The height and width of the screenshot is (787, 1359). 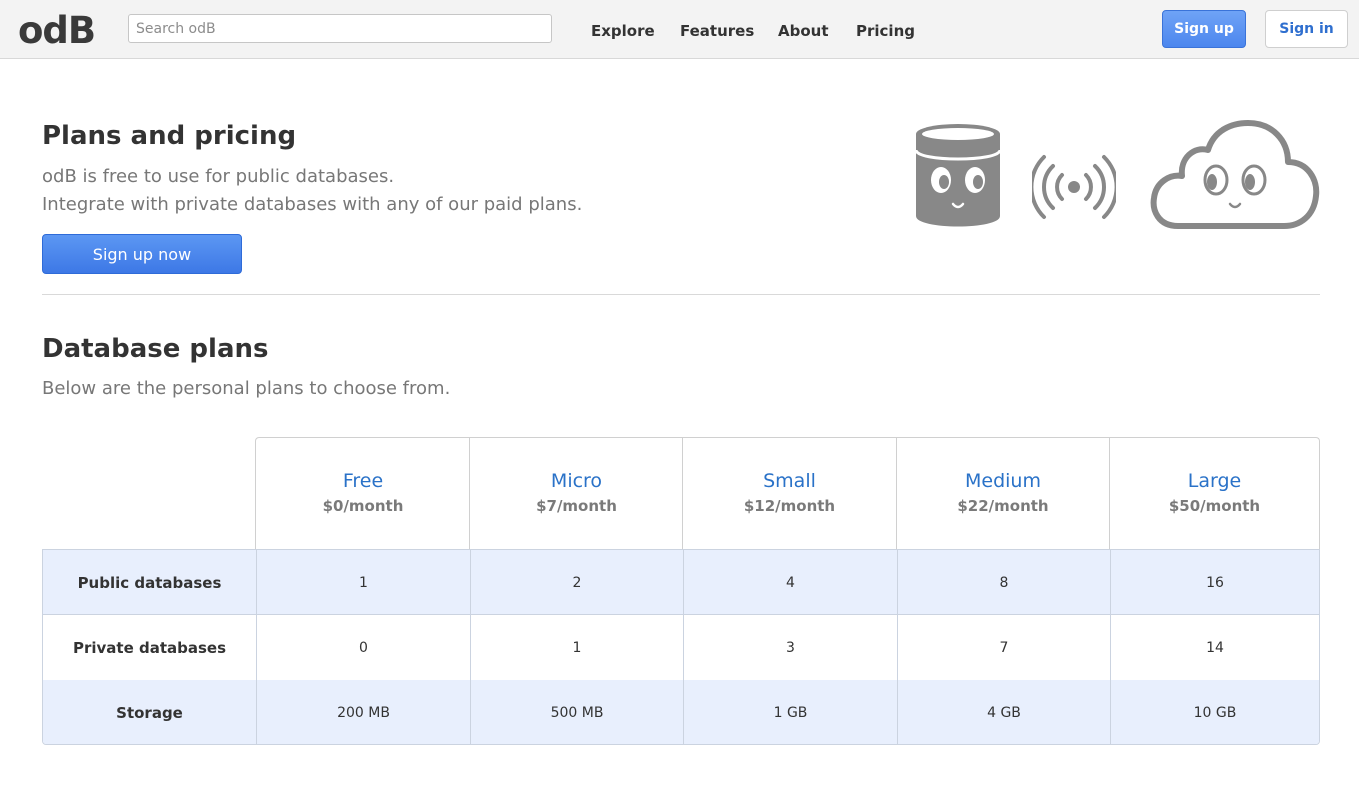 What do you see at coordinates (576, 494) in the screenshot?
I see `plan-column-micro: Micro $7/month` at bounding box center [576, 494].